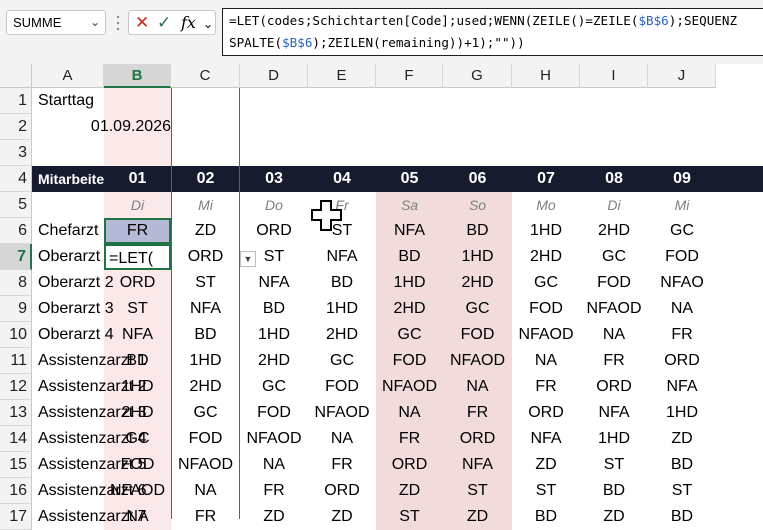 Image resolution: width=763 pixels, height=530 pixels. What do you see at coordinates (16, 127) in the screenshot?
I see `row-header-2: 2` at bounding box center [16, 127].